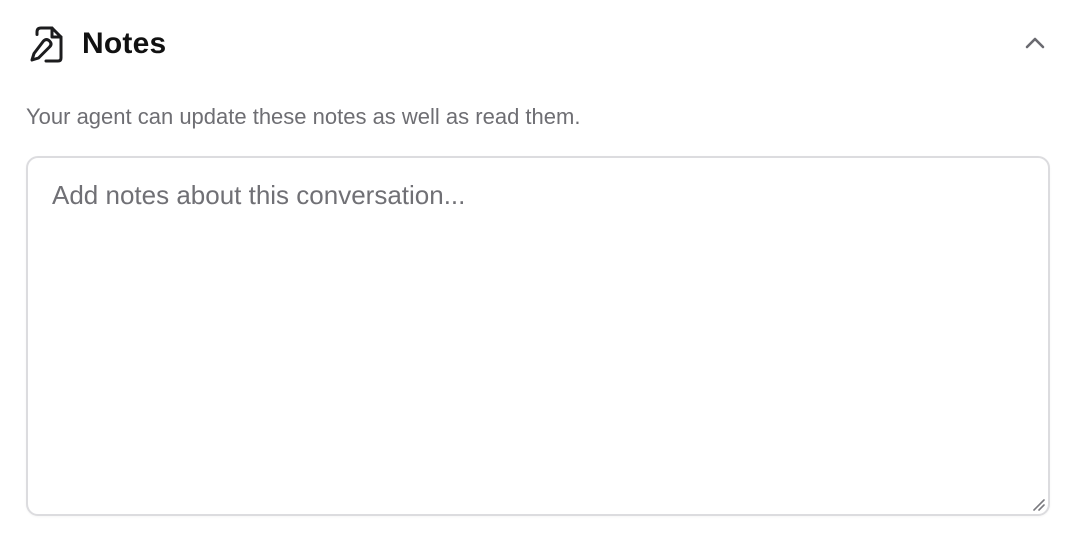 The width and height of the screenshot is (1076, 540). I want to click on notes-header: Notes, so click(538, 44).